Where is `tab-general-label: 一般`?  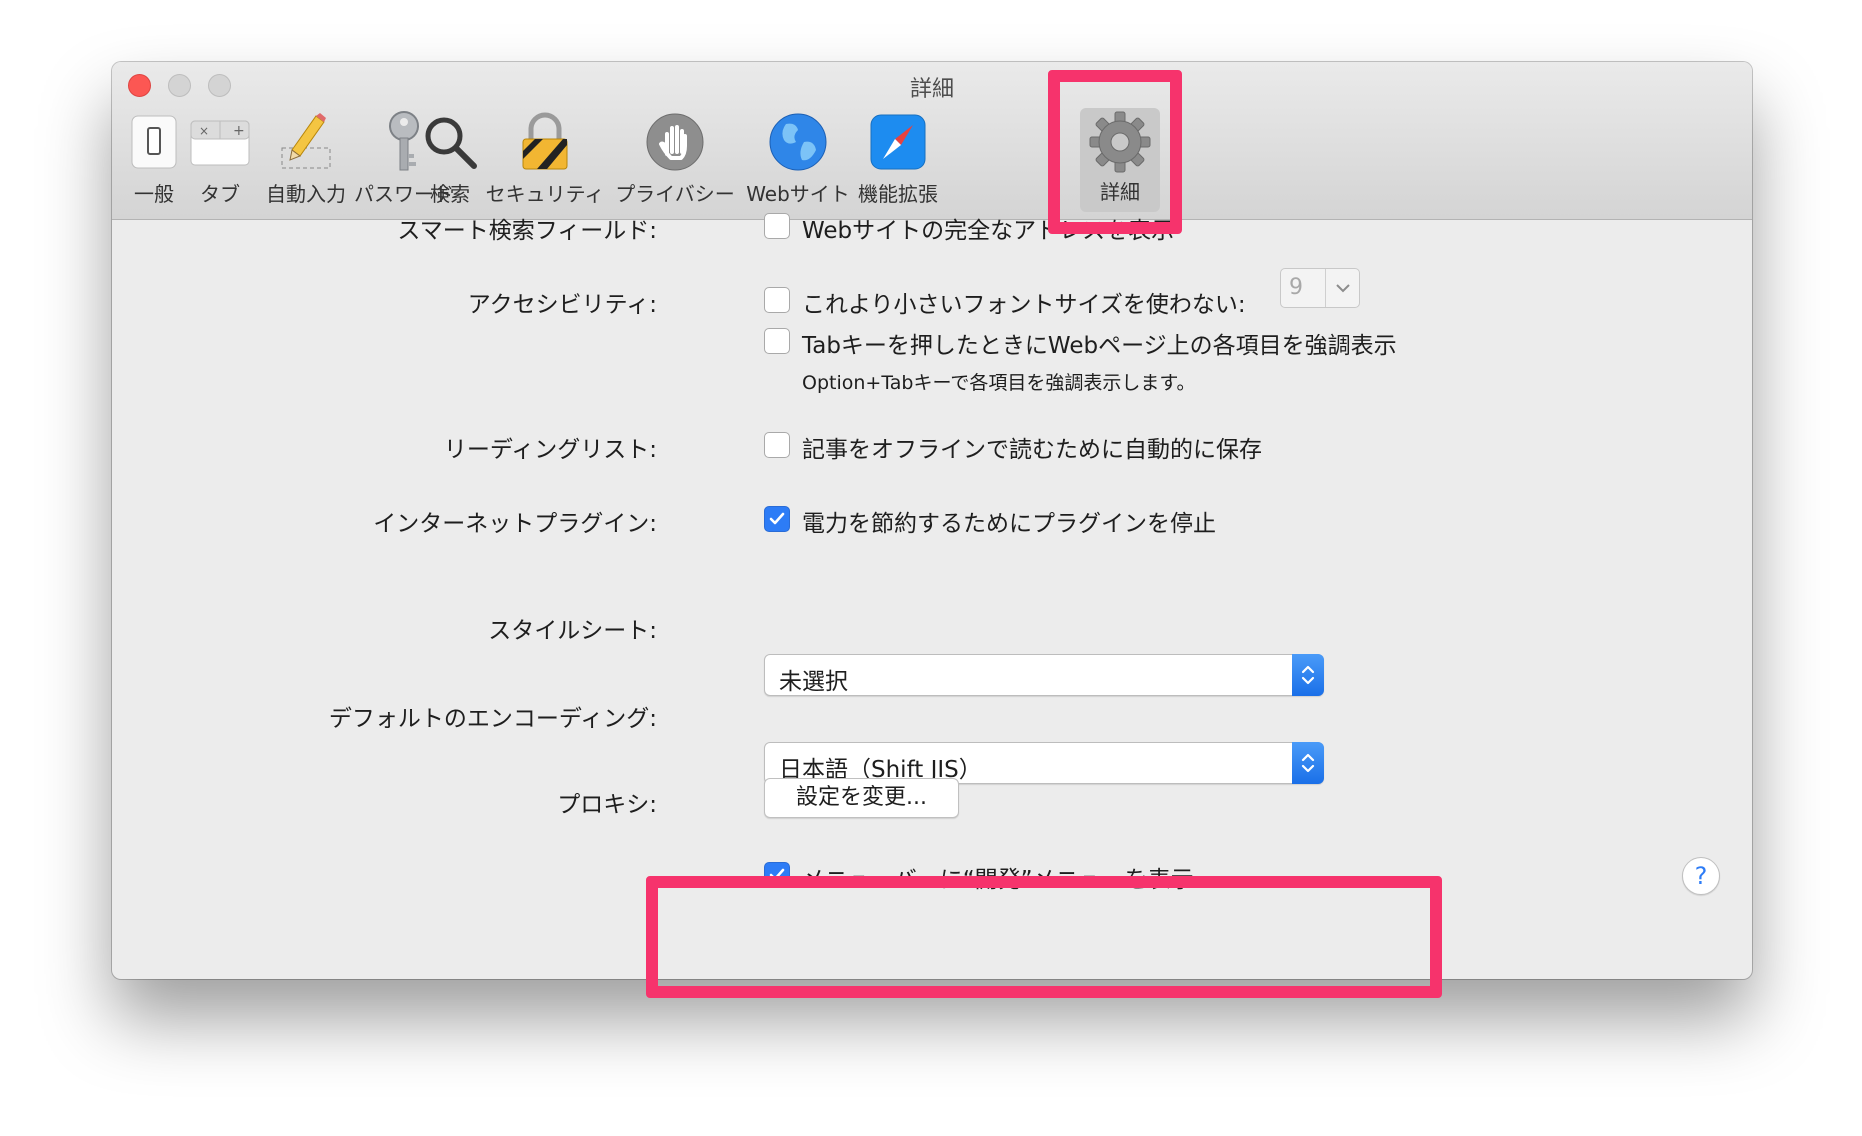 tab-general-label: 一般 is located at coordinates (154, 194).